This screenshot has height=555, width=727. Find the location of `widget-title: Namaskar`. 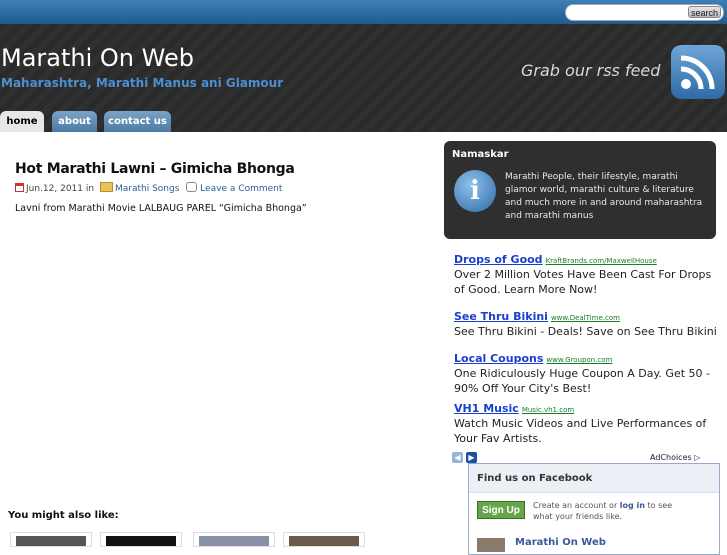

widget-title: Namaskar is located at coordinates (480, 154).